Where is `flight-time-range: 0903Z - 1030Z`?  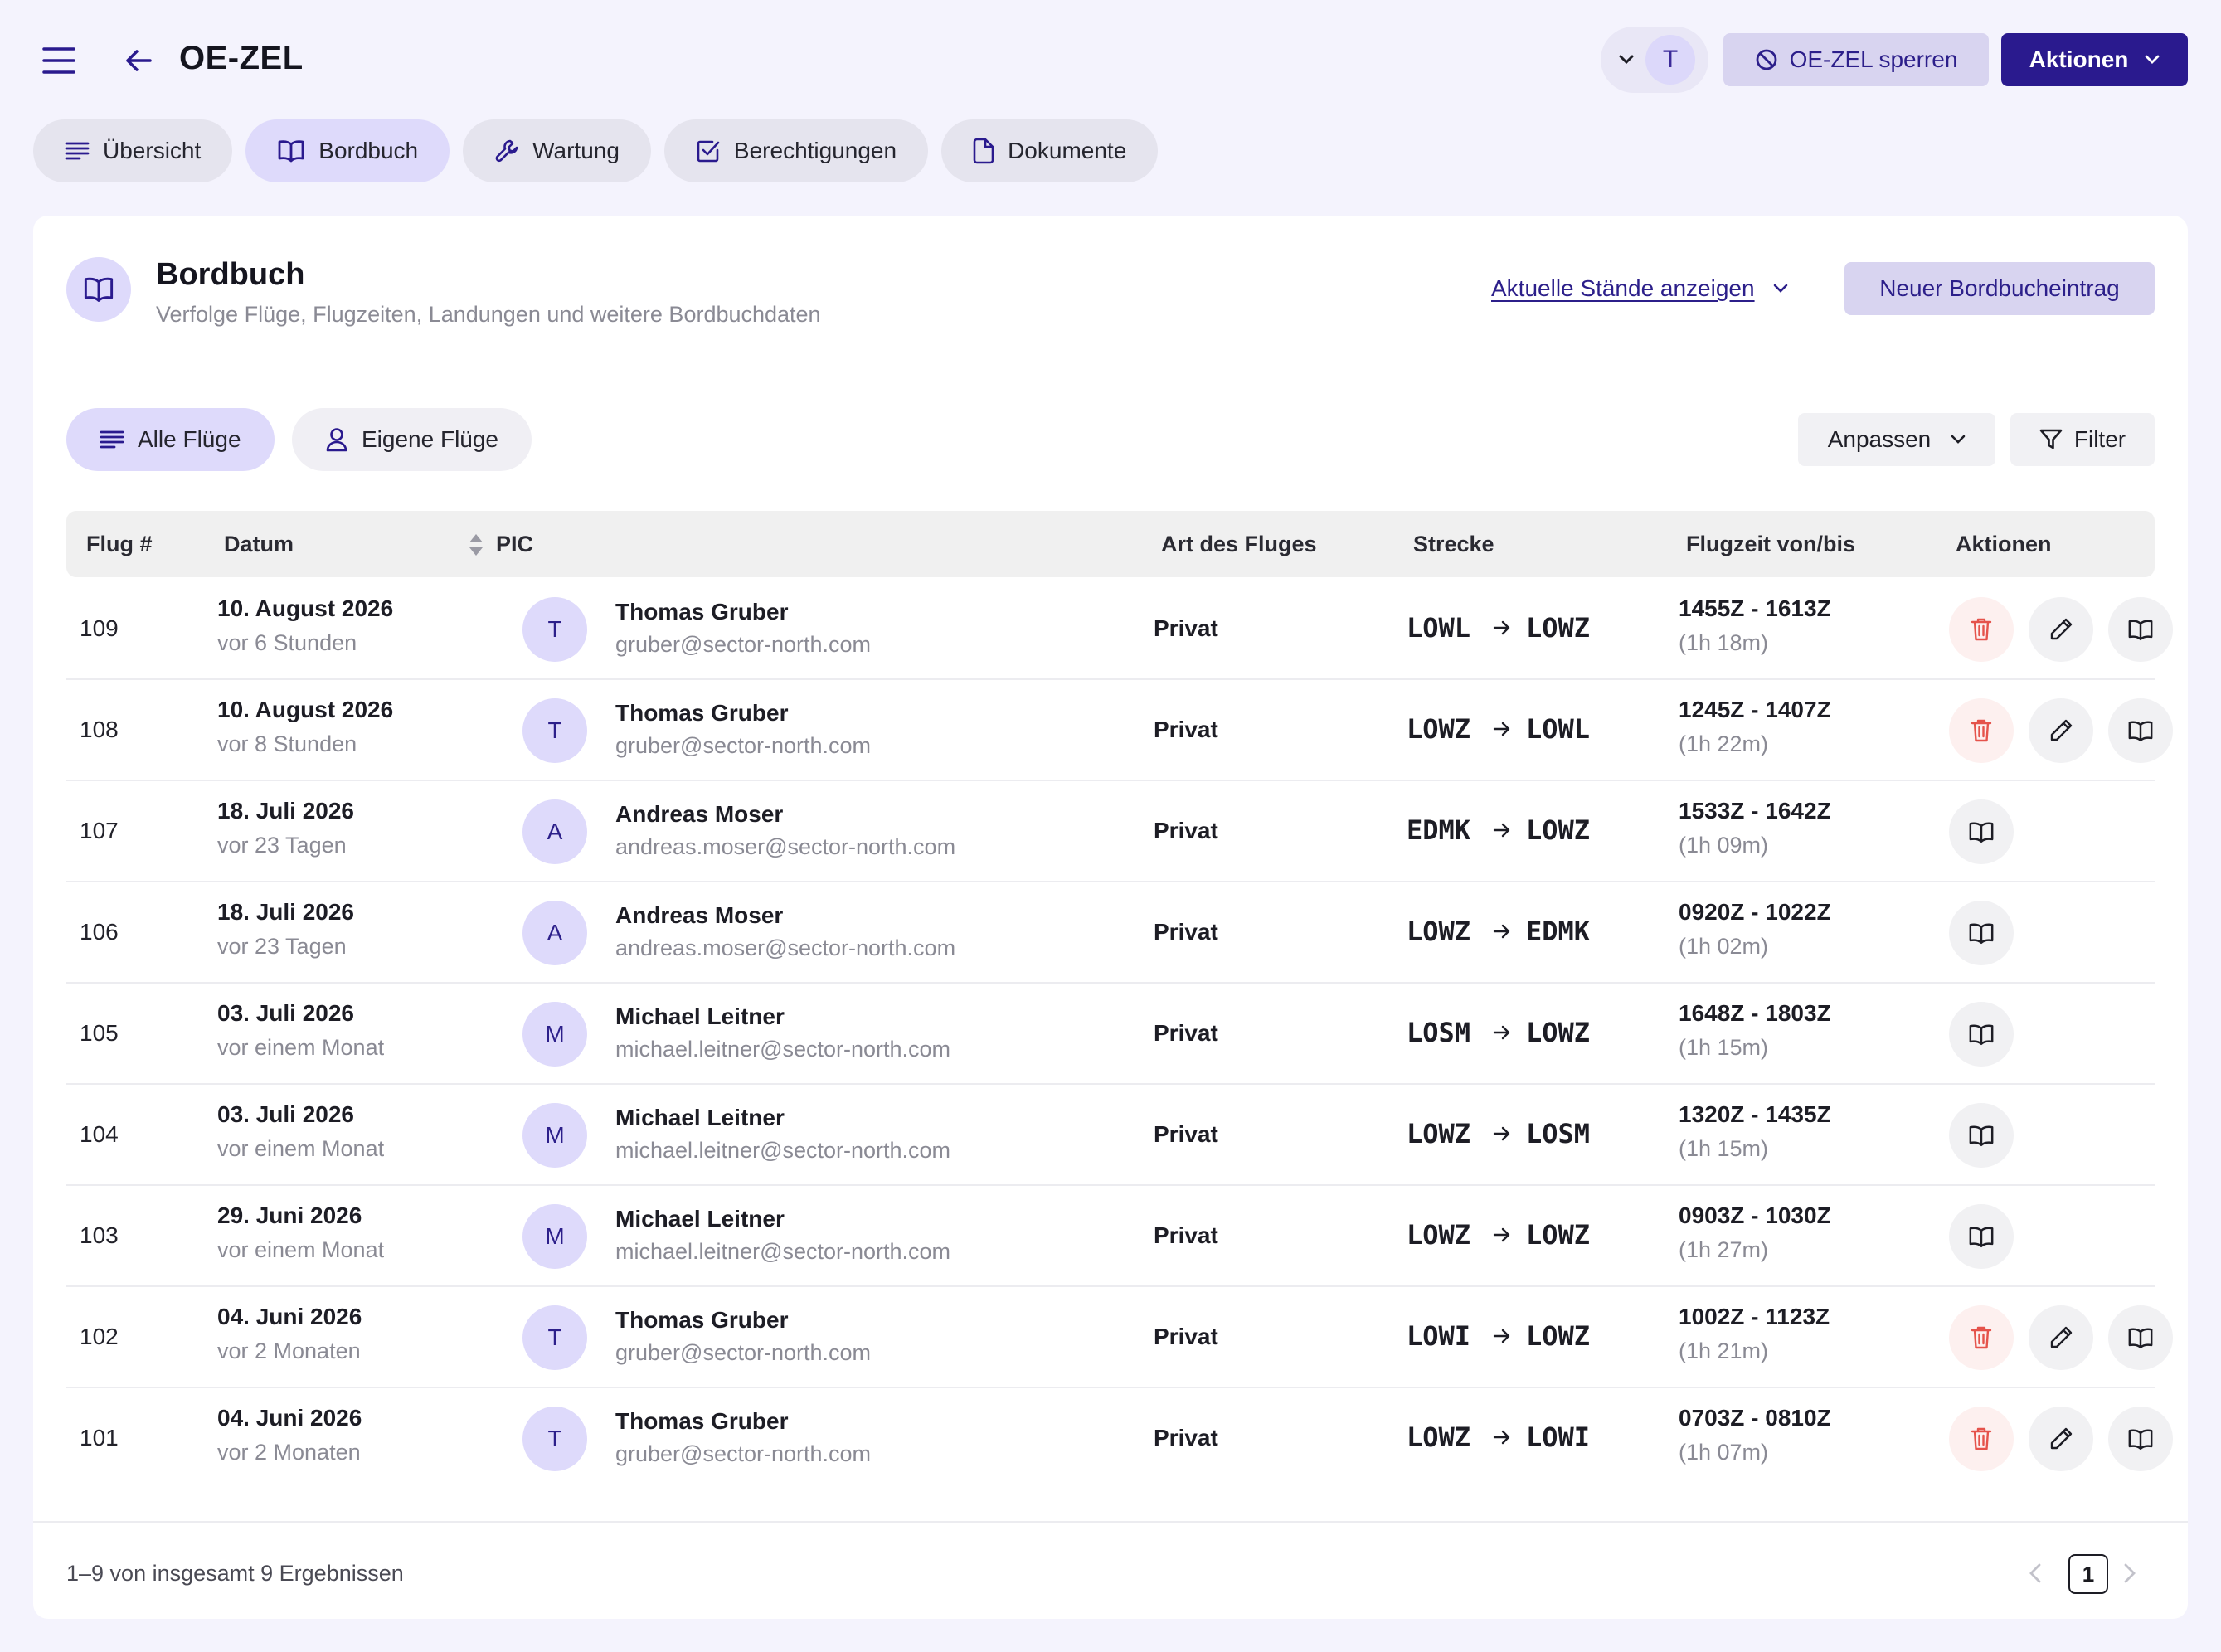
flight-time-range: 0903Z - 1030Z is located at coordinates (1755, 1215).